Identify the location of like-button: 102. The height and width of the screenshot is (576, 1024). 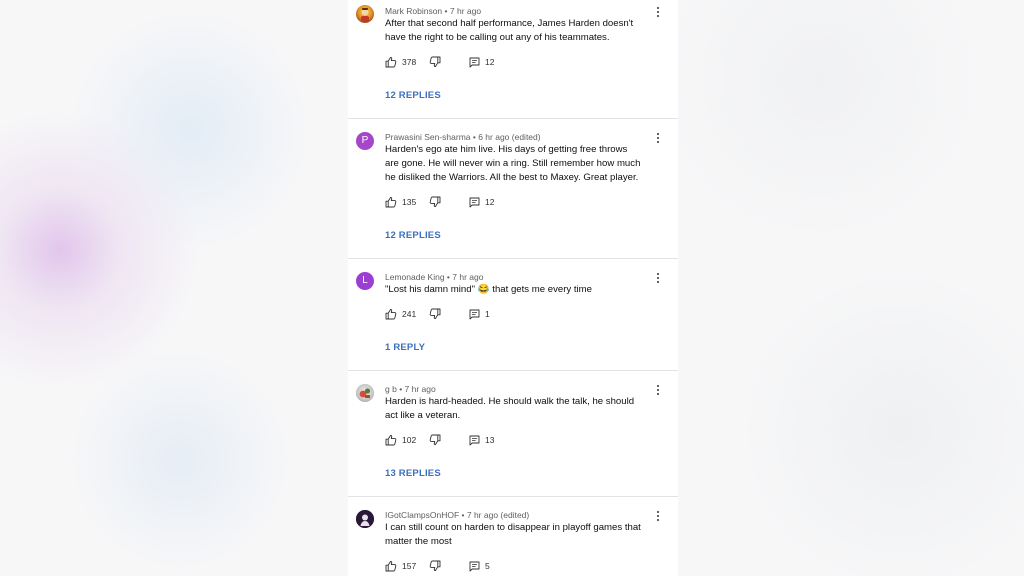
(400, 440).